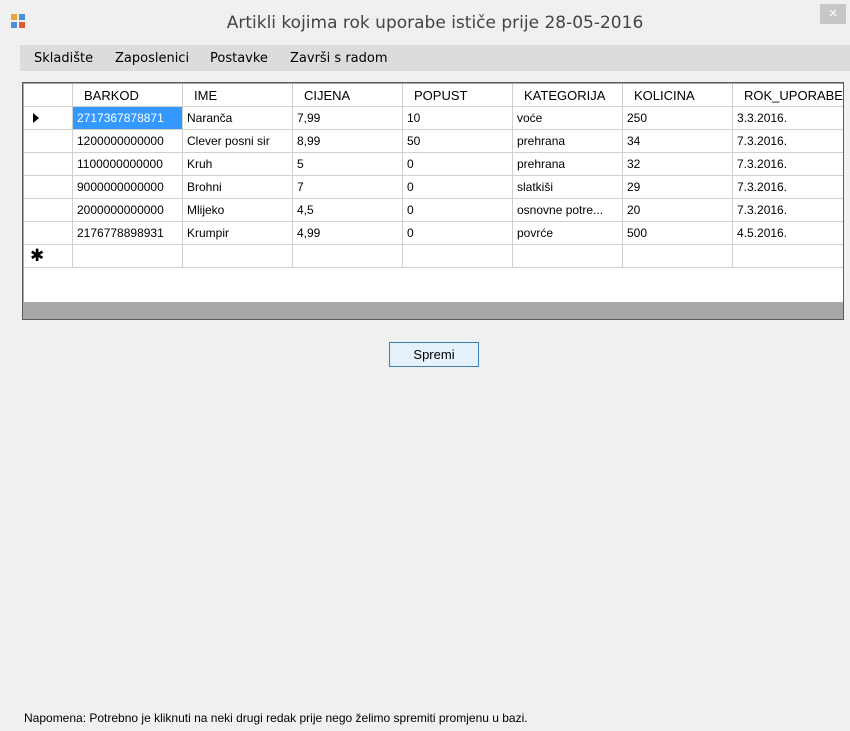 The image size is (850, 731). What do you see at coordinates (348, 164) in the screenshot?
I see `table-cell-cijena: 5` at bounding box center [348, 164].